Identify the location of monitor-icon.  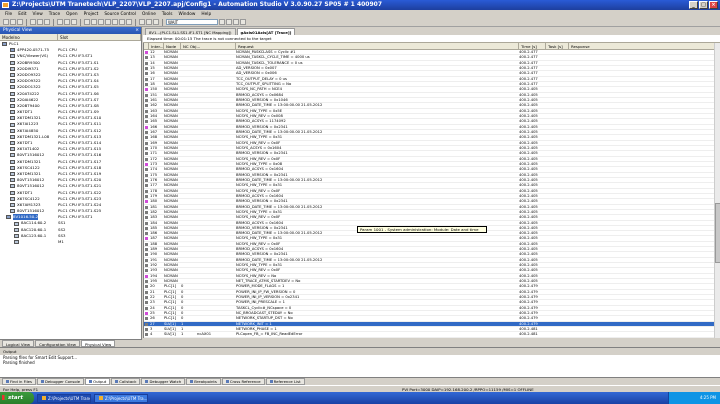
(115, 22).